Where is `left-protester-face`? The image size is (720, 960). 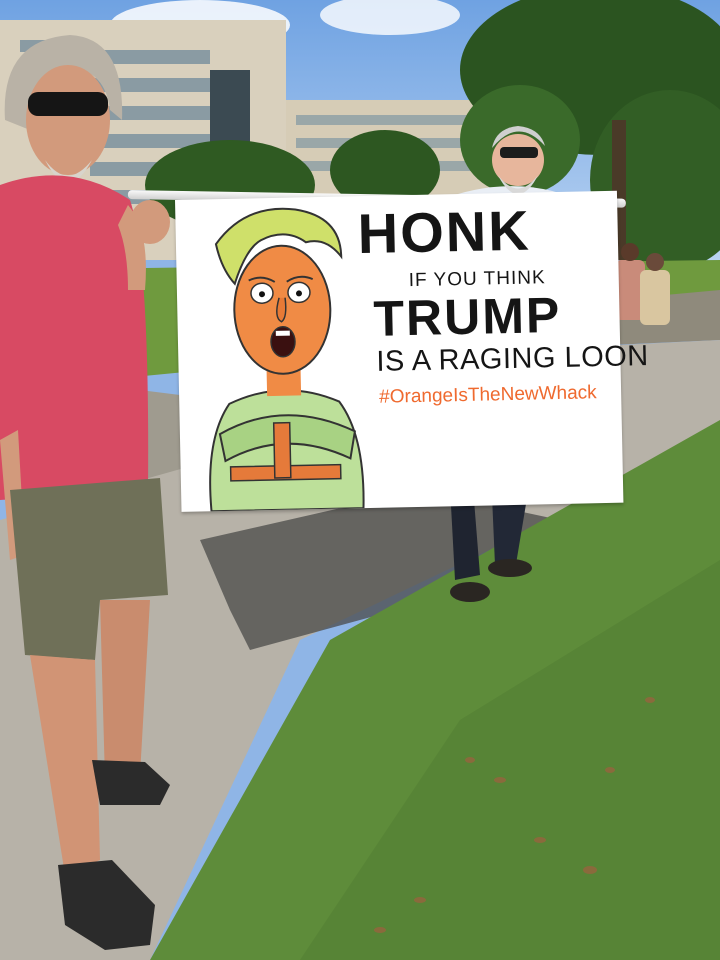
left-protester-face is located at coordinates (68, 120).